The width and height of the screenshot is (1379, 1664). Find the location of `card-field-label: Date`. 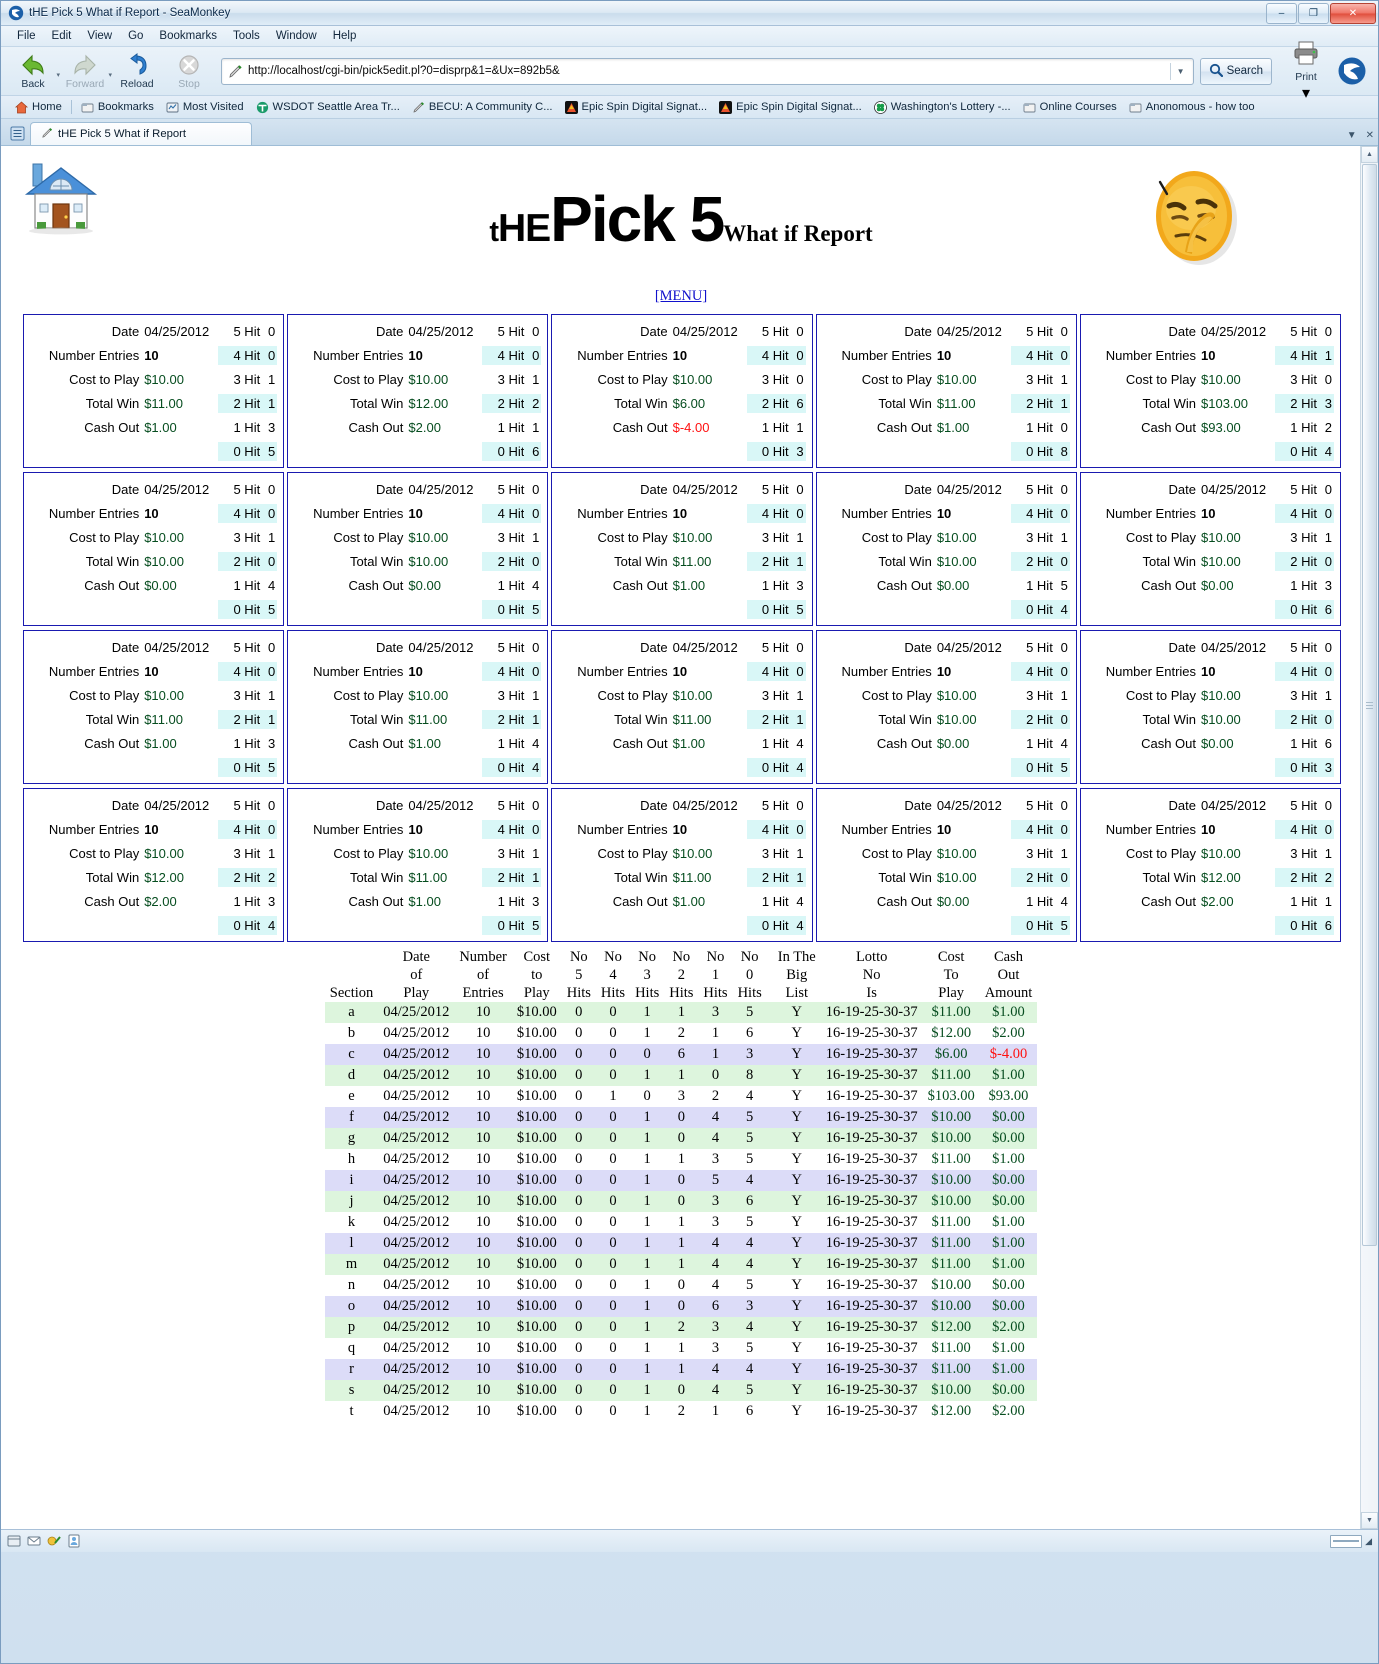

card-field-label: Date is located at coordinates (918, 647).